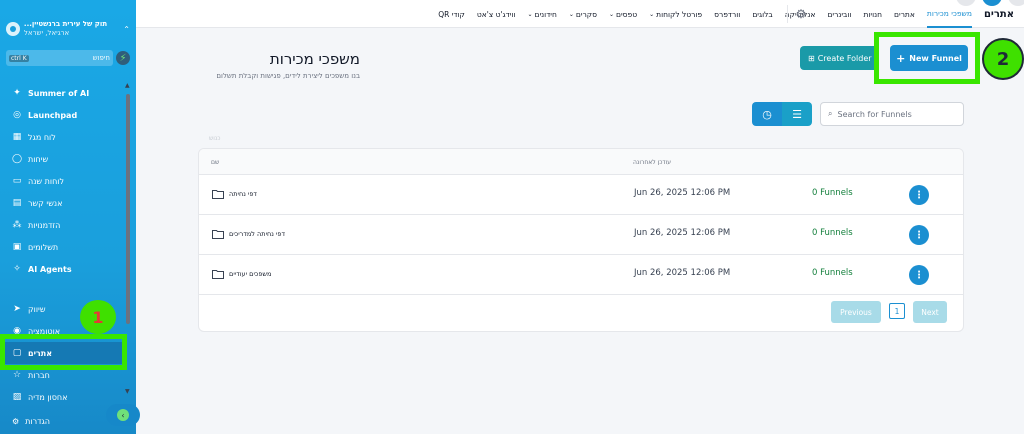  Describe the element at coordinates (872, 14) in the screenshot. I see `tab-stores: חנויות` at that location.